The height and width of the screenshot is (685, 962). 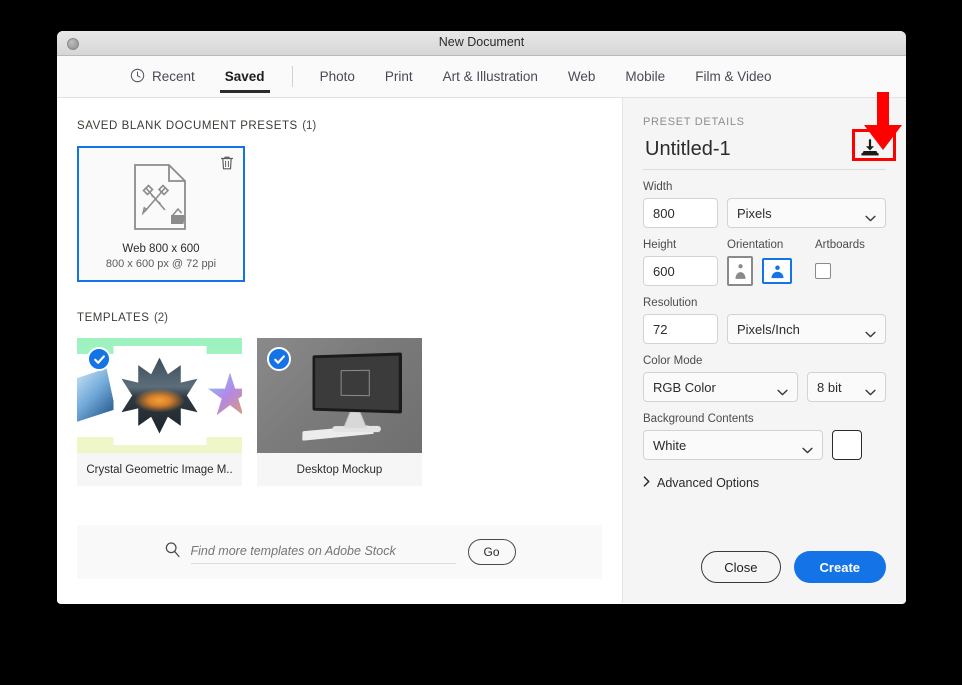 What do you see at coordinates (694, 122) in the screenshot?
I see `preset-details-heading: PRESET DETAILS` at bounding box center [694, 122].